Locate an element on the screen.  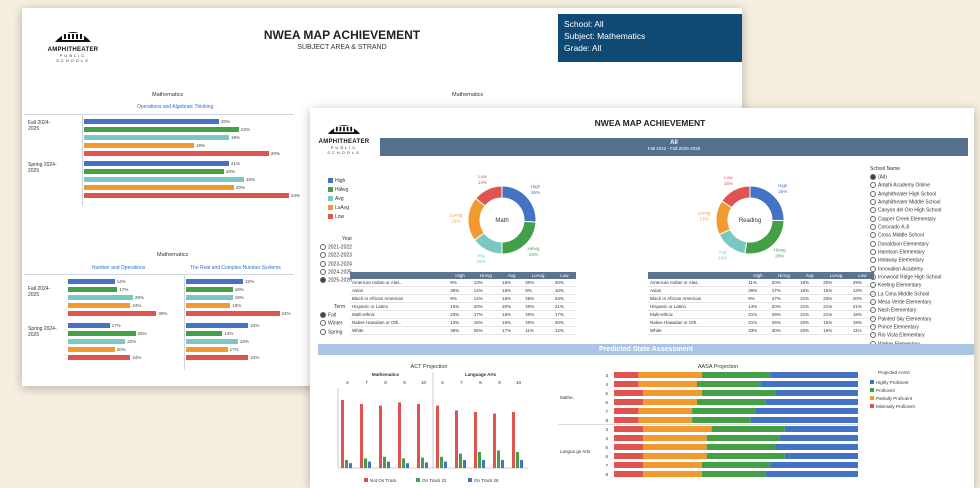
table-cell: 34% is located at coordinates (564, 298).